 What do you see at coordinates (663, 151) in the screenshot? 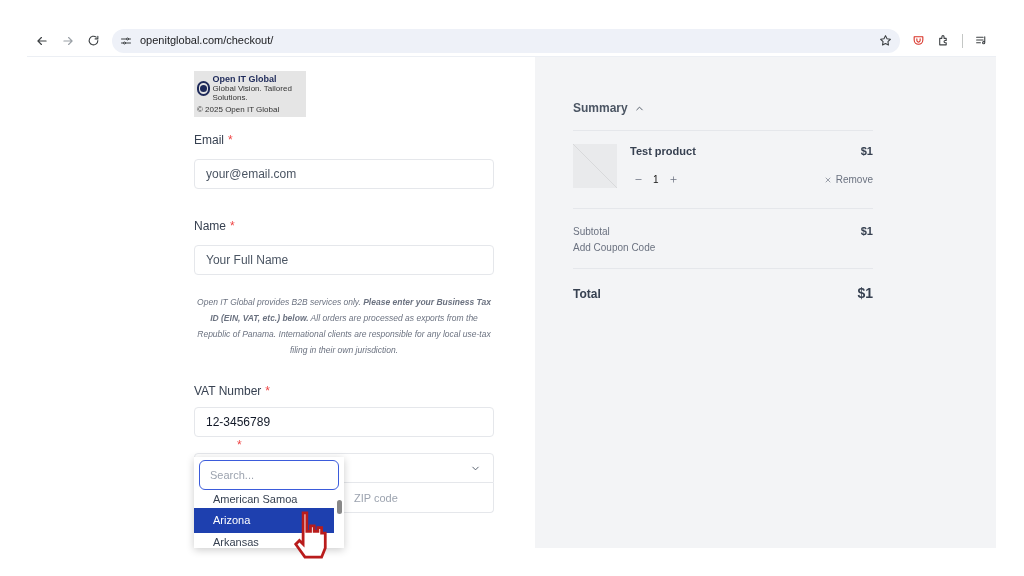
I see `product-name: Test product` at bounding box center [663, 151].